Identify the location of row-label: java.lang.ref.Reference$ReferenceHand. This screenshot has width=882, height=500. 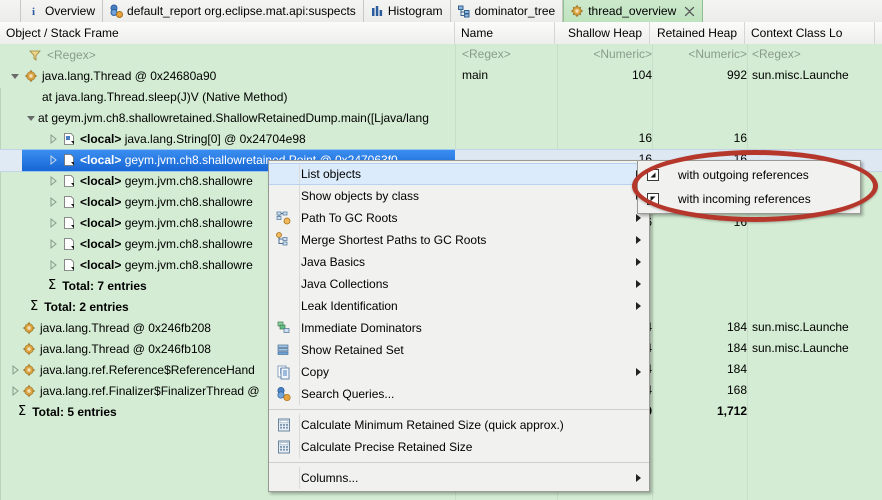
(147, 369).